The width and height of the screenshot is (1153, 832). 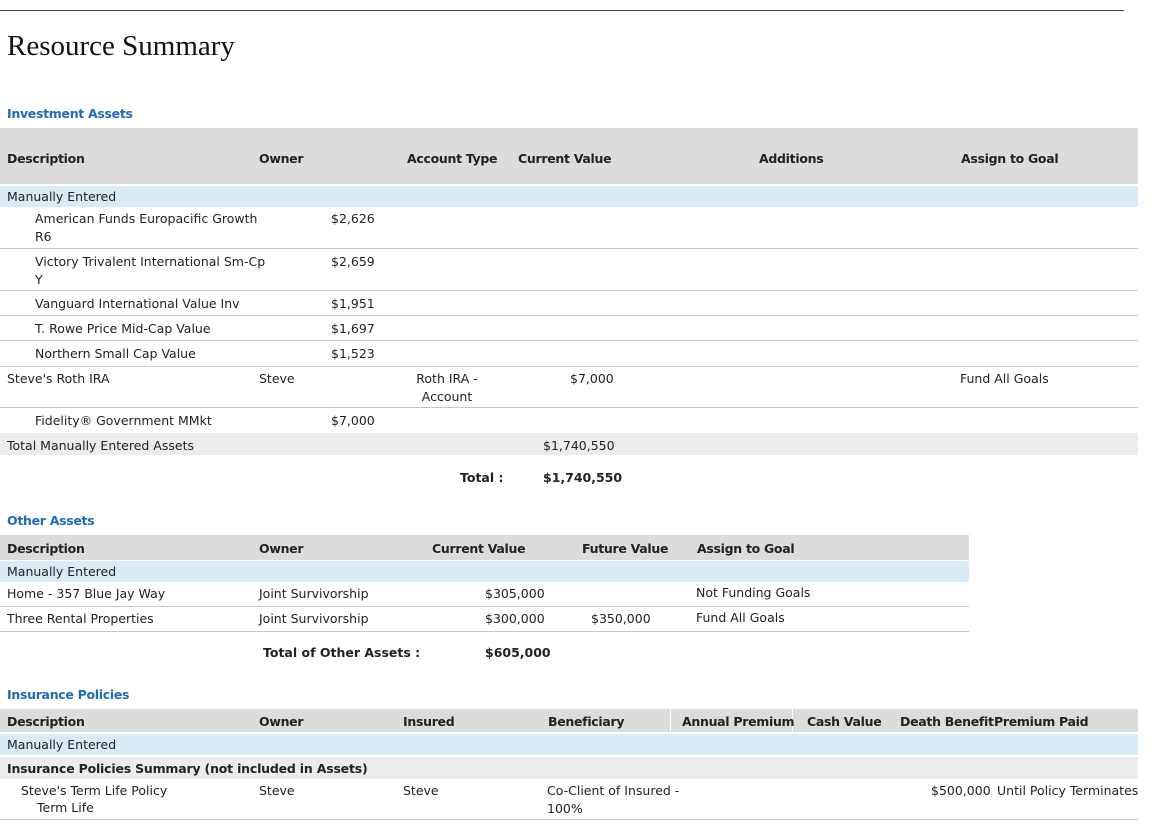 I want to click on header-separator, so click(x=670, y=720).